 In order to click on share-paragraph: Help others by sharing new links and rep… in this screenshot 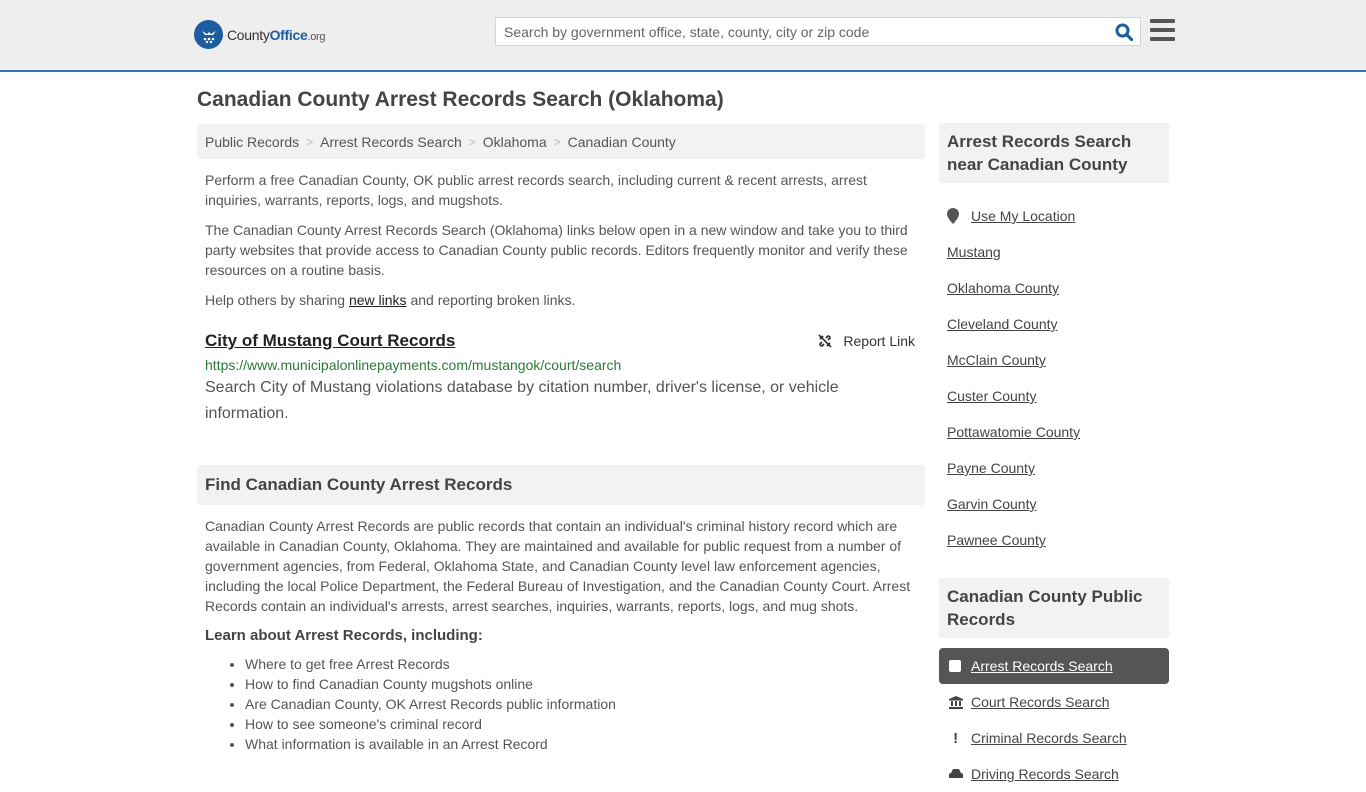, I will do `click(561, 300)`.